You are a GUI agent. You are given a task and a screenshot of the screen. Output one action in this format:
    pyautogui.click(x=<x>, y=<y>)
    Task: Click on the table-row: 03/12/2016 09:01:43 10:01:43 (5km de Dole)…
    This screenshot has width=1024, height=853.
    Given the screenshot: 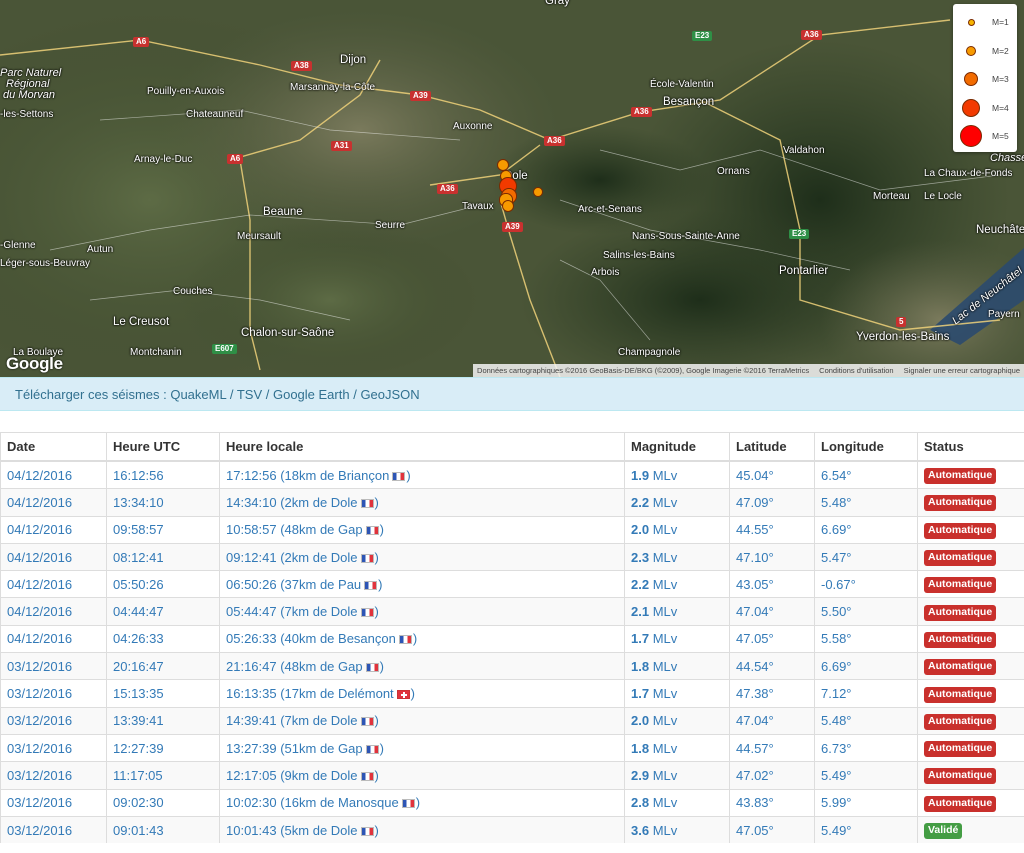 What is the action you would take?
    pyautogui.click(x=512, y=829)
    